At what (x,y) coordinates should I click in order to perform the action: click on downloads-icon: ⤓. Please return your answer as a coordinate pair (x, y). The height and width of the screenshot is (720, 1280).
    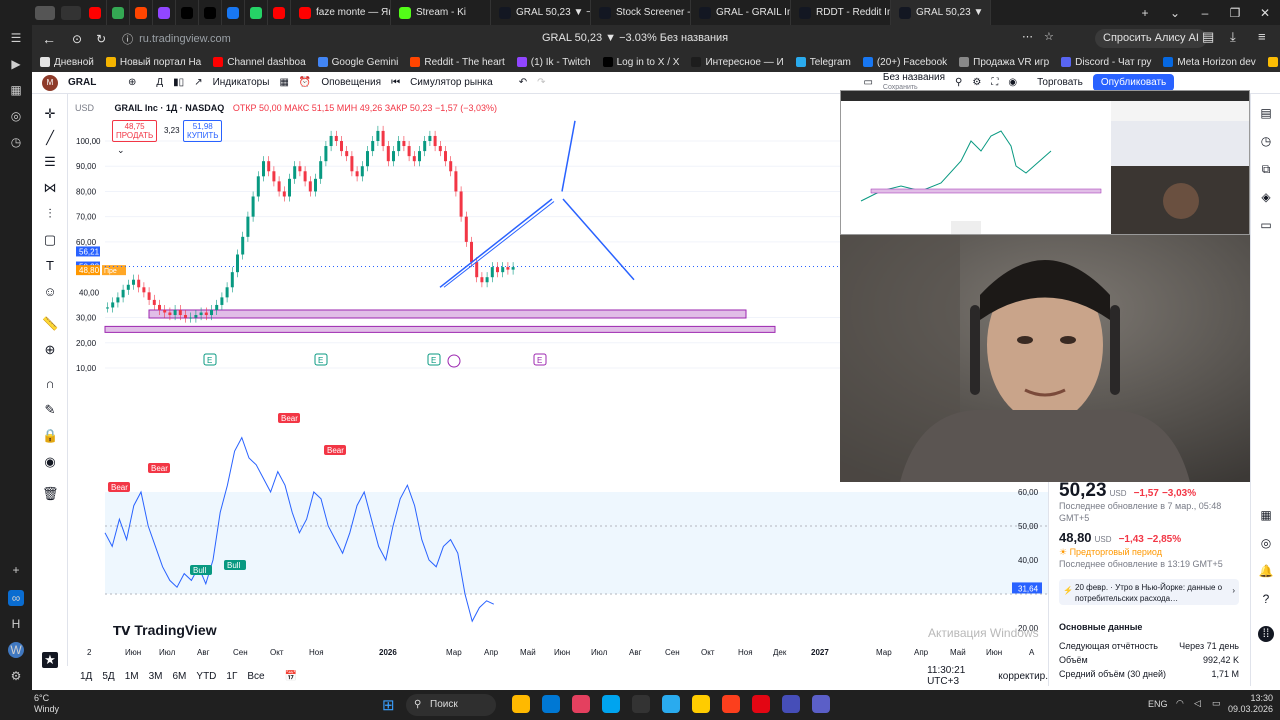
    Looking at the image, I should click on (1233, 37).